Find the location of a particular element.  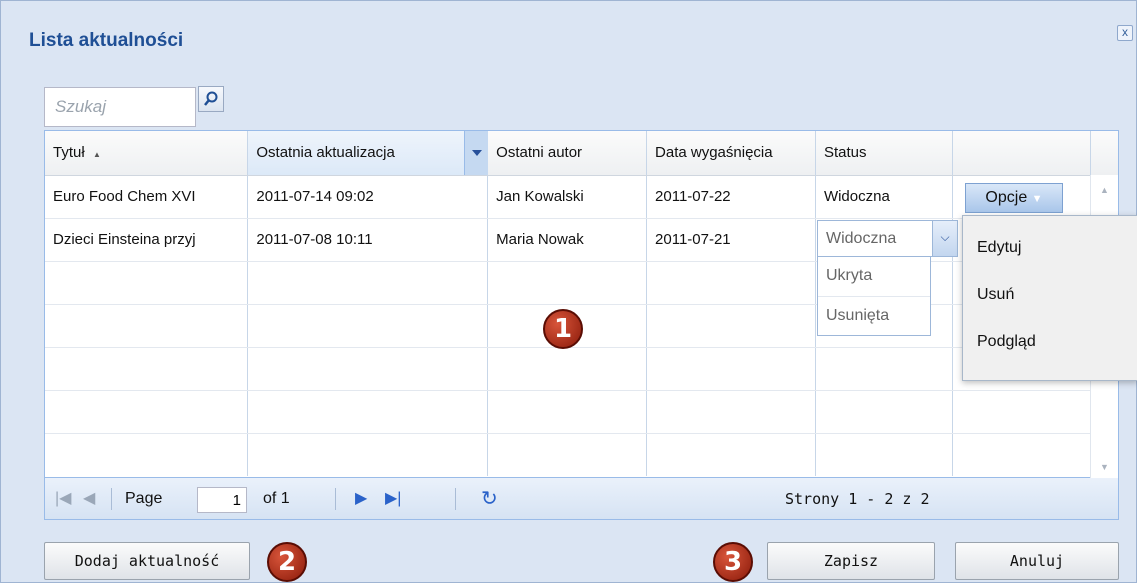

search-icon is located at coordinates (211, 98).